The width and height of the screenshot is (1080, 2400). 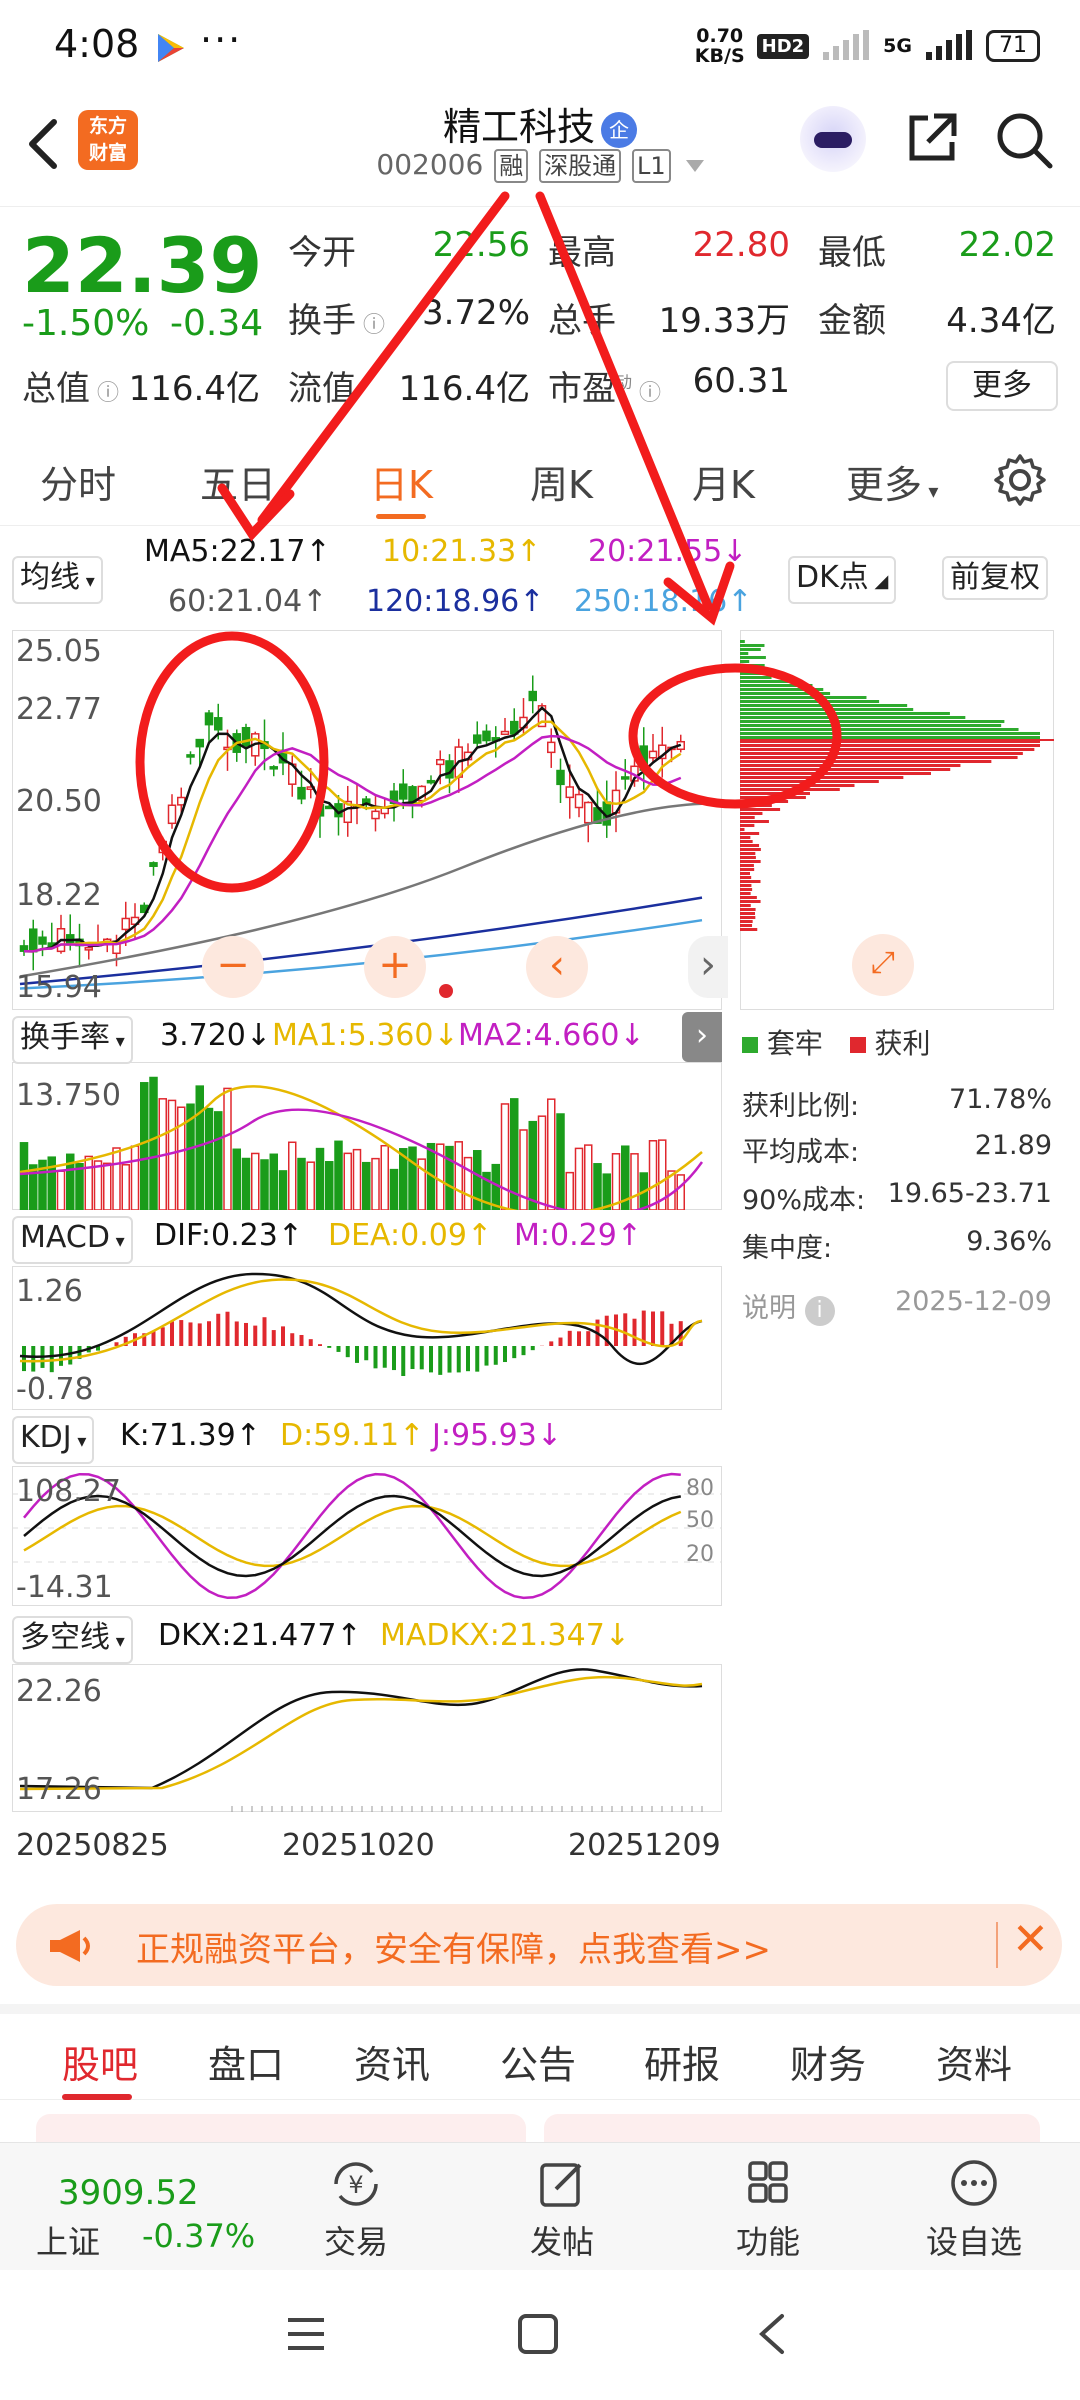 What do you see at coordinates (453, 1950) in the screenshot?
I see `banner-text: 正规融资平台，安全有保障，点我查看>>` at bounding box center [453, 1950].